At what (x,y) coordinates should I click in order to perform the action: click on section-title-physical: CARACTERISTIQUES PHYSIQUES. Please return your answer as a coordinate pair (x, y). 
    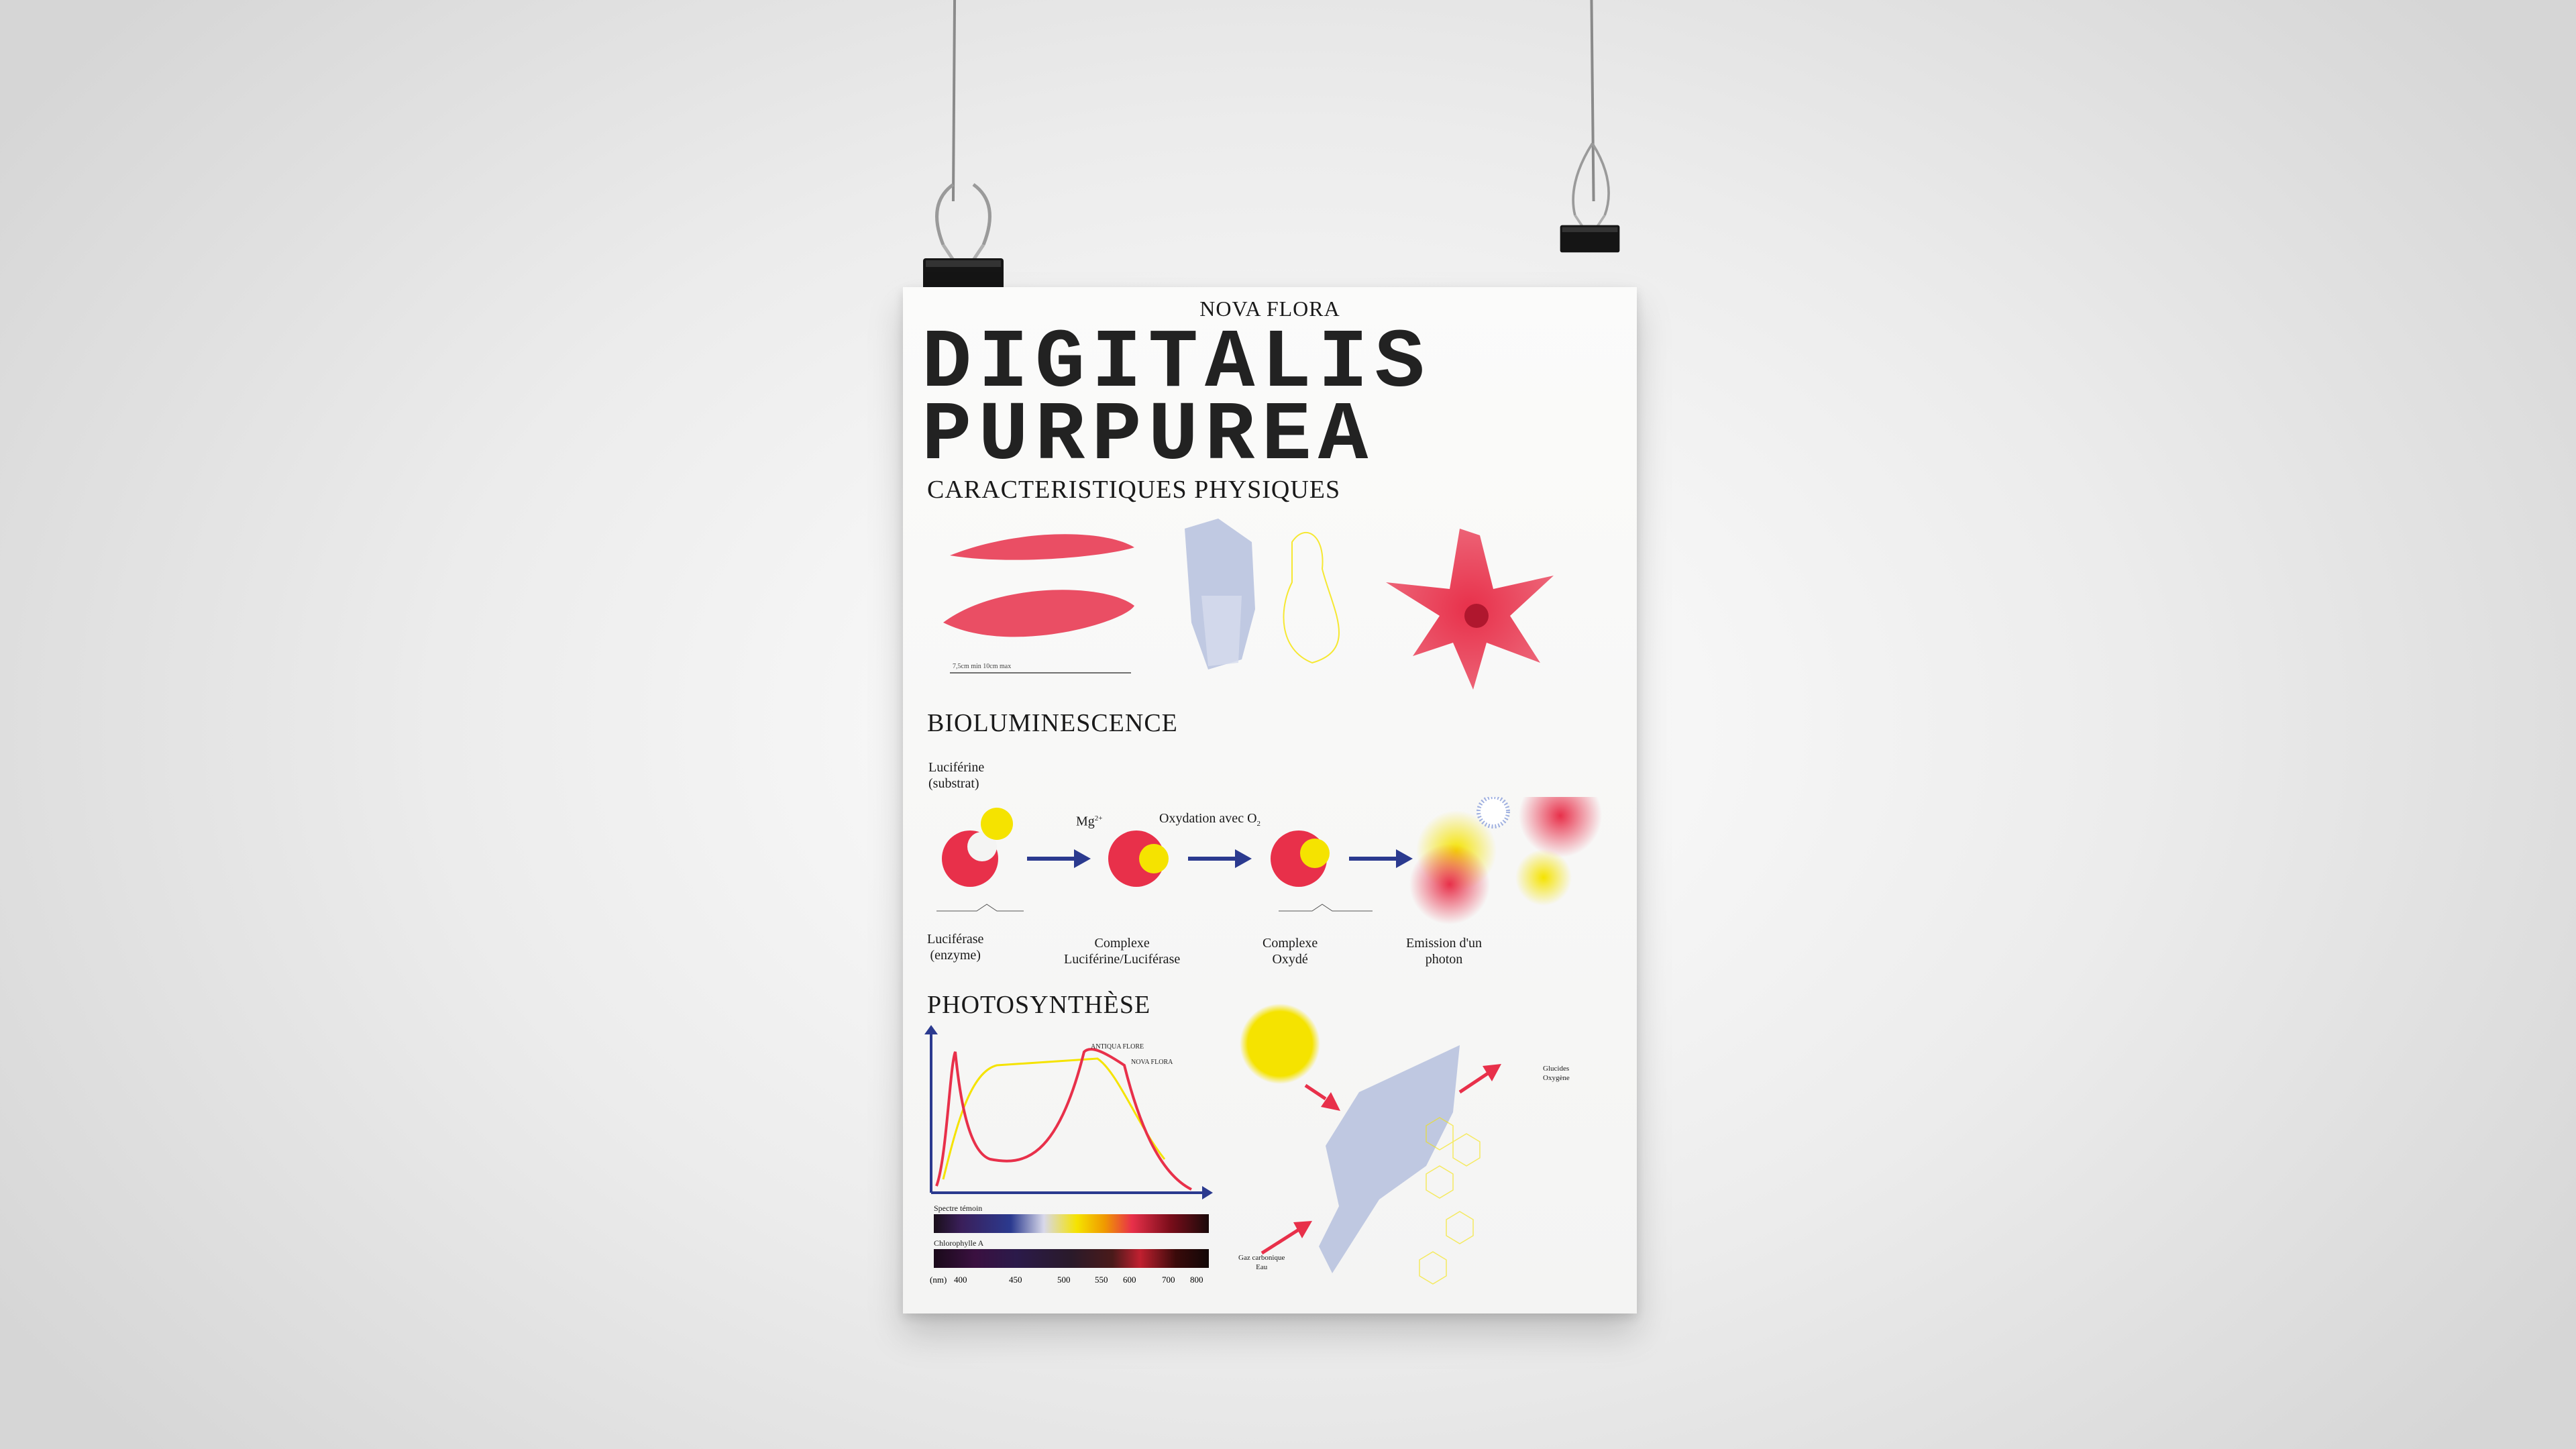
    Looking at the image, I should click on (1134, 490).